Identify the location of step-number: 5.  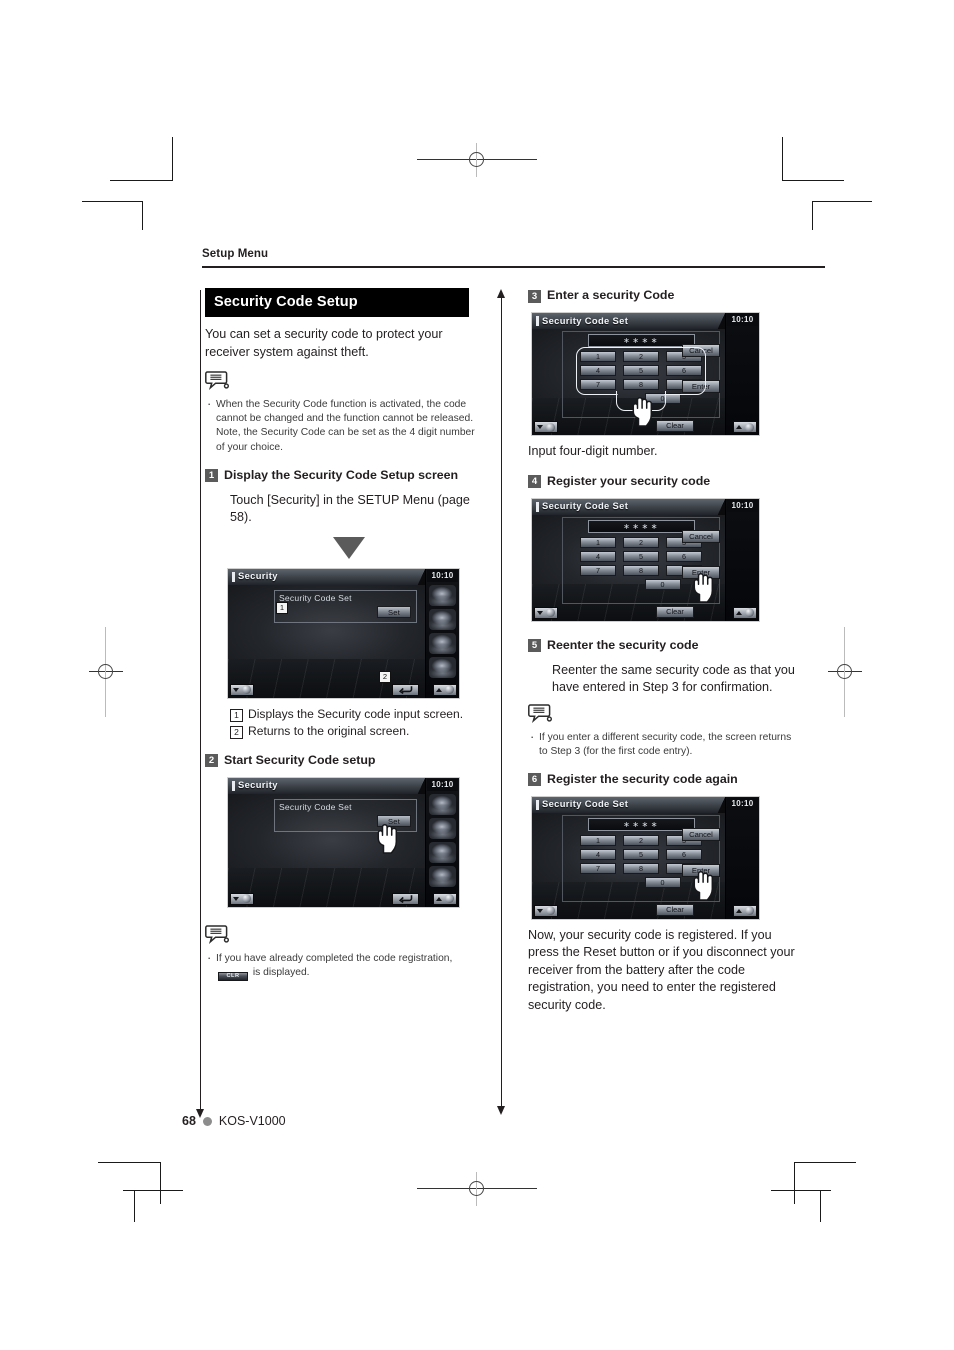
(534, 645).